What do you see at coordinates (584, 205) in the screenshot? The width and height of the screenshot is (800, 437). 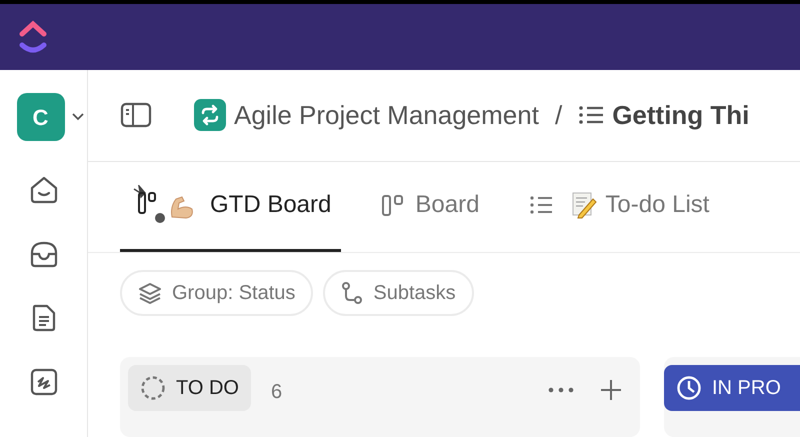 I see `memo-with-pencil-icon` at bounding box center [584, 205].